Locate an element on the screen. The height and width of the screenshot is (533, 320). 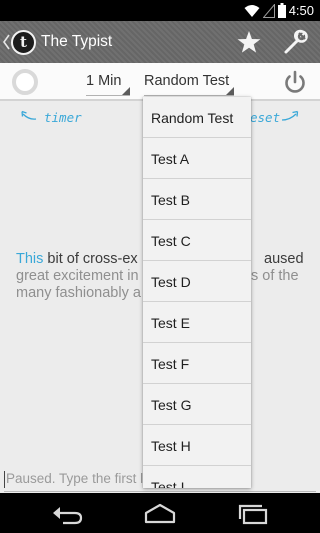
dropdown-item-label: Test C is located at coordinates (171, 241).